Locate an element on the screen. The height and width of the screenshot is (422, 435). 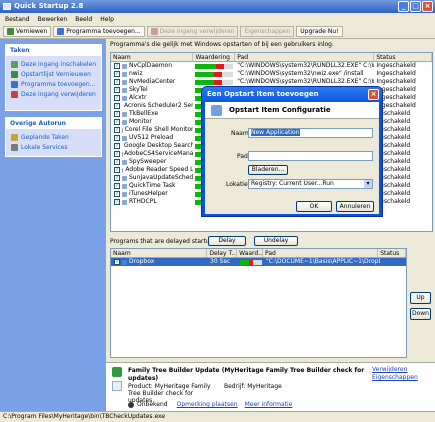
row-name: TkBellExe is located at coordinates (144, 113).